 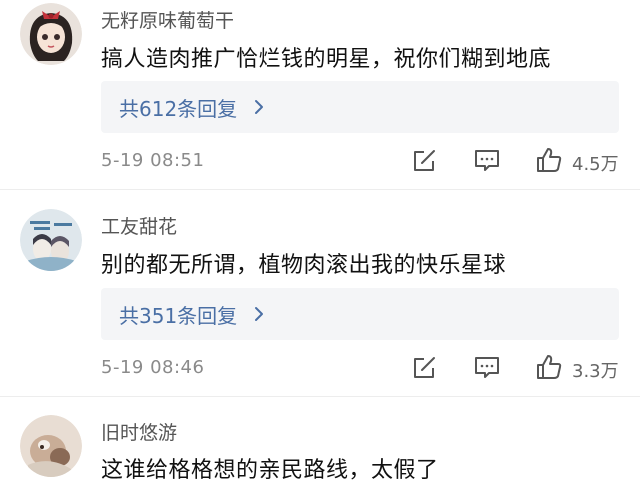 I want to click on view-replies-button: 共351条回复, so click(x=360, y=314).